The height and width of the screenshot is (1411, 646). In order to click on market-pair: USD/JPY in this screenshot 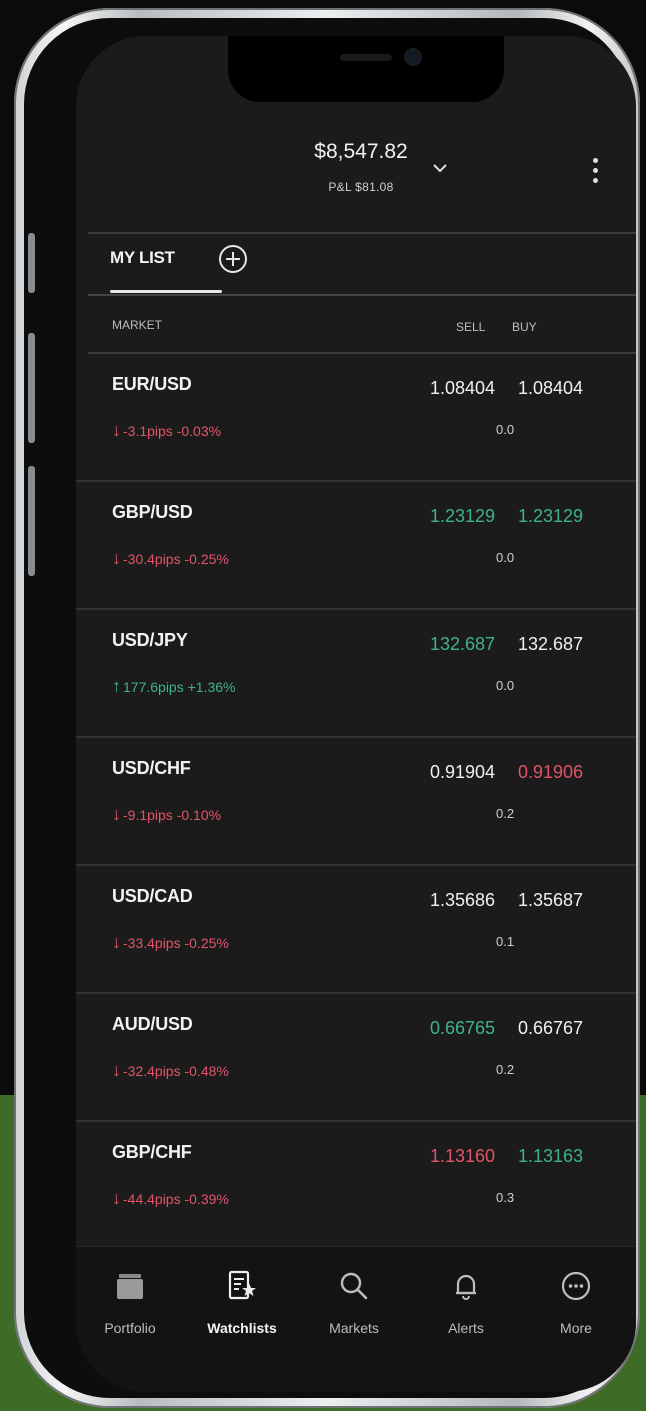, I will do `click(150, 640)`.